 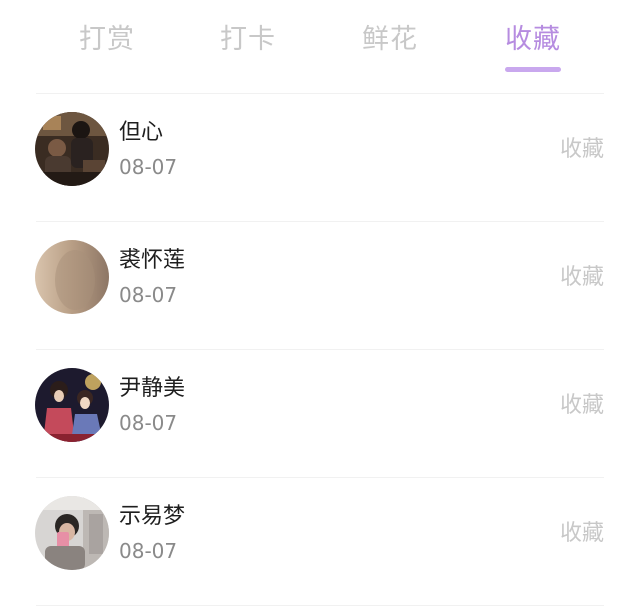 What do you see at coordinates (72, 405) in the screenshot?
I see `illustration-avatar-icon` at bounding box center [72, 405].